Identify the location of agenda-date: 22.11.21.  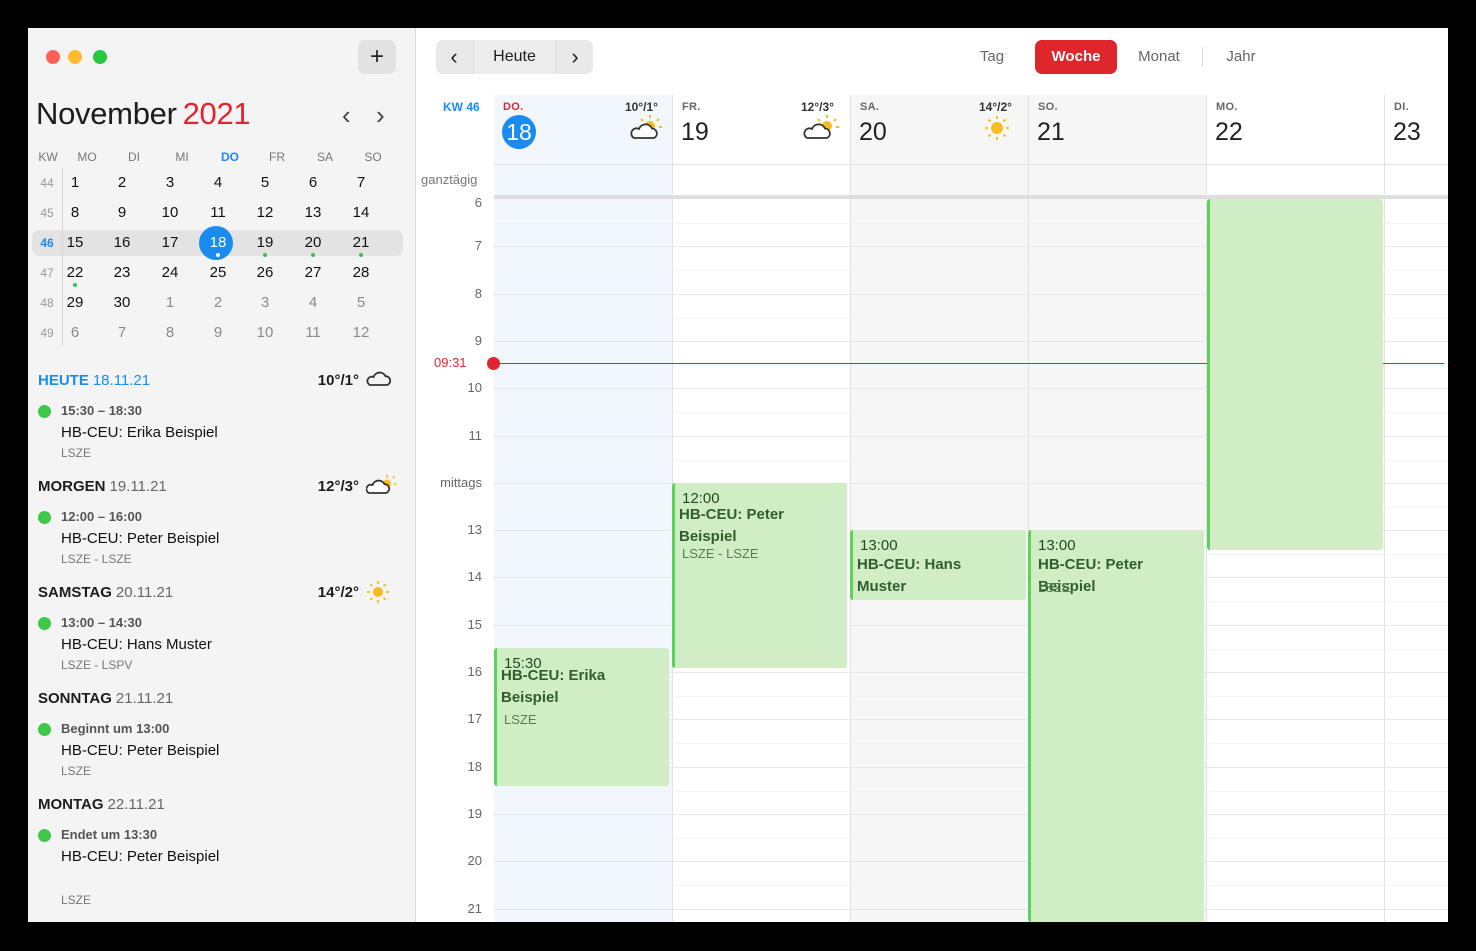
(136, 804).